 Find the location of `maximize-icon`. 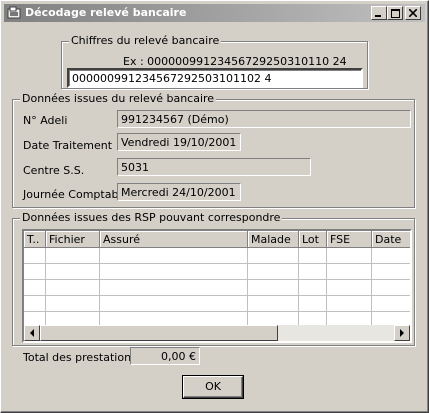

maximize-icon is located at coordinates (395, 13).